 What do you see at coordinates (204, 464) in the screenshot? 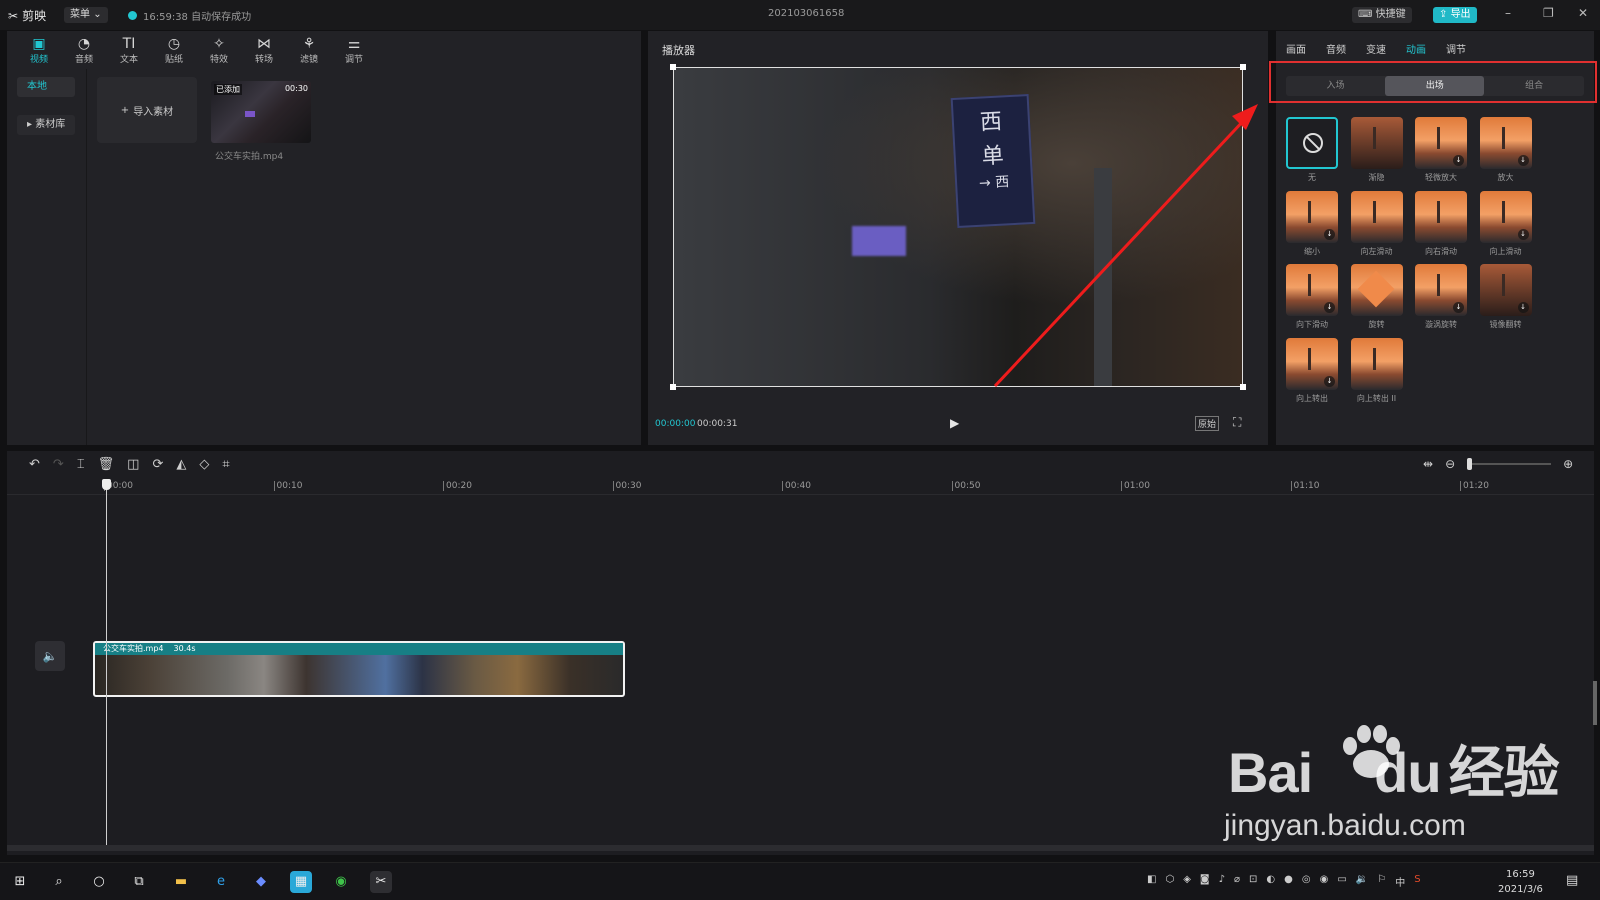
I see `rotate-icon: ◇` at bounding box center [204, 464].